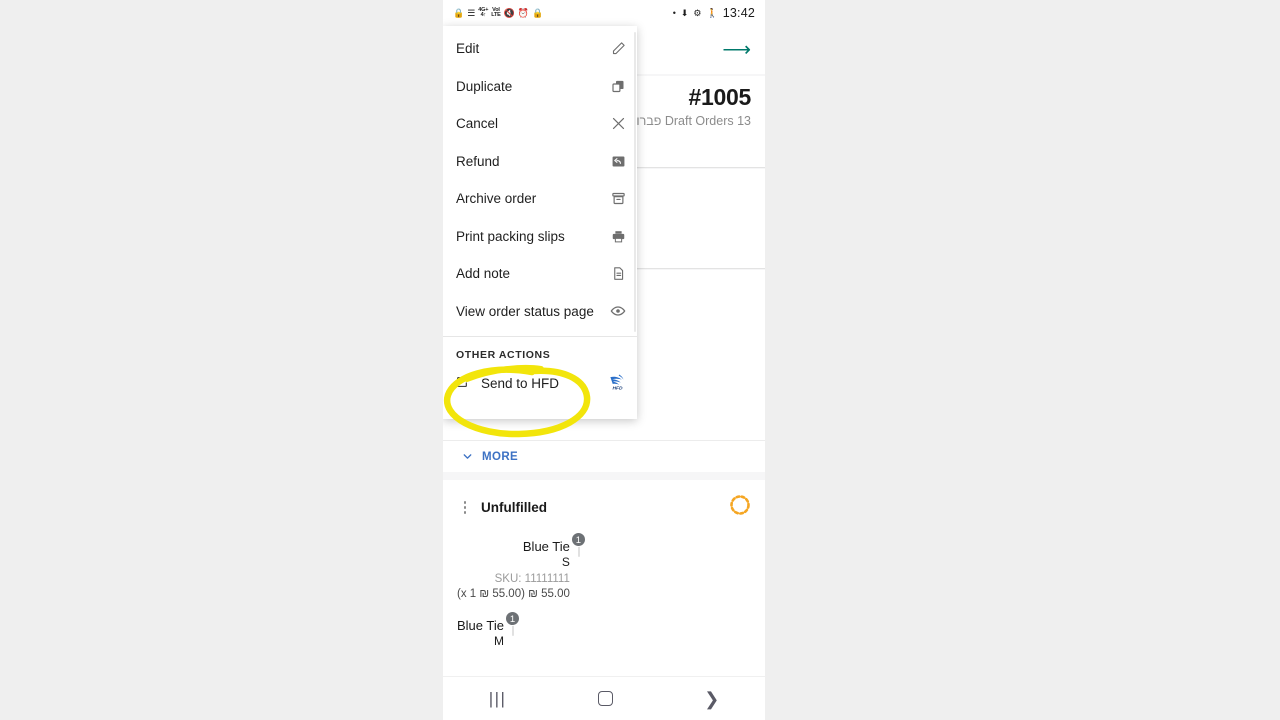 The width and height of the screenshot is (1280, 720). I want to click on menu-item-label: Edit, so click(468, 49).